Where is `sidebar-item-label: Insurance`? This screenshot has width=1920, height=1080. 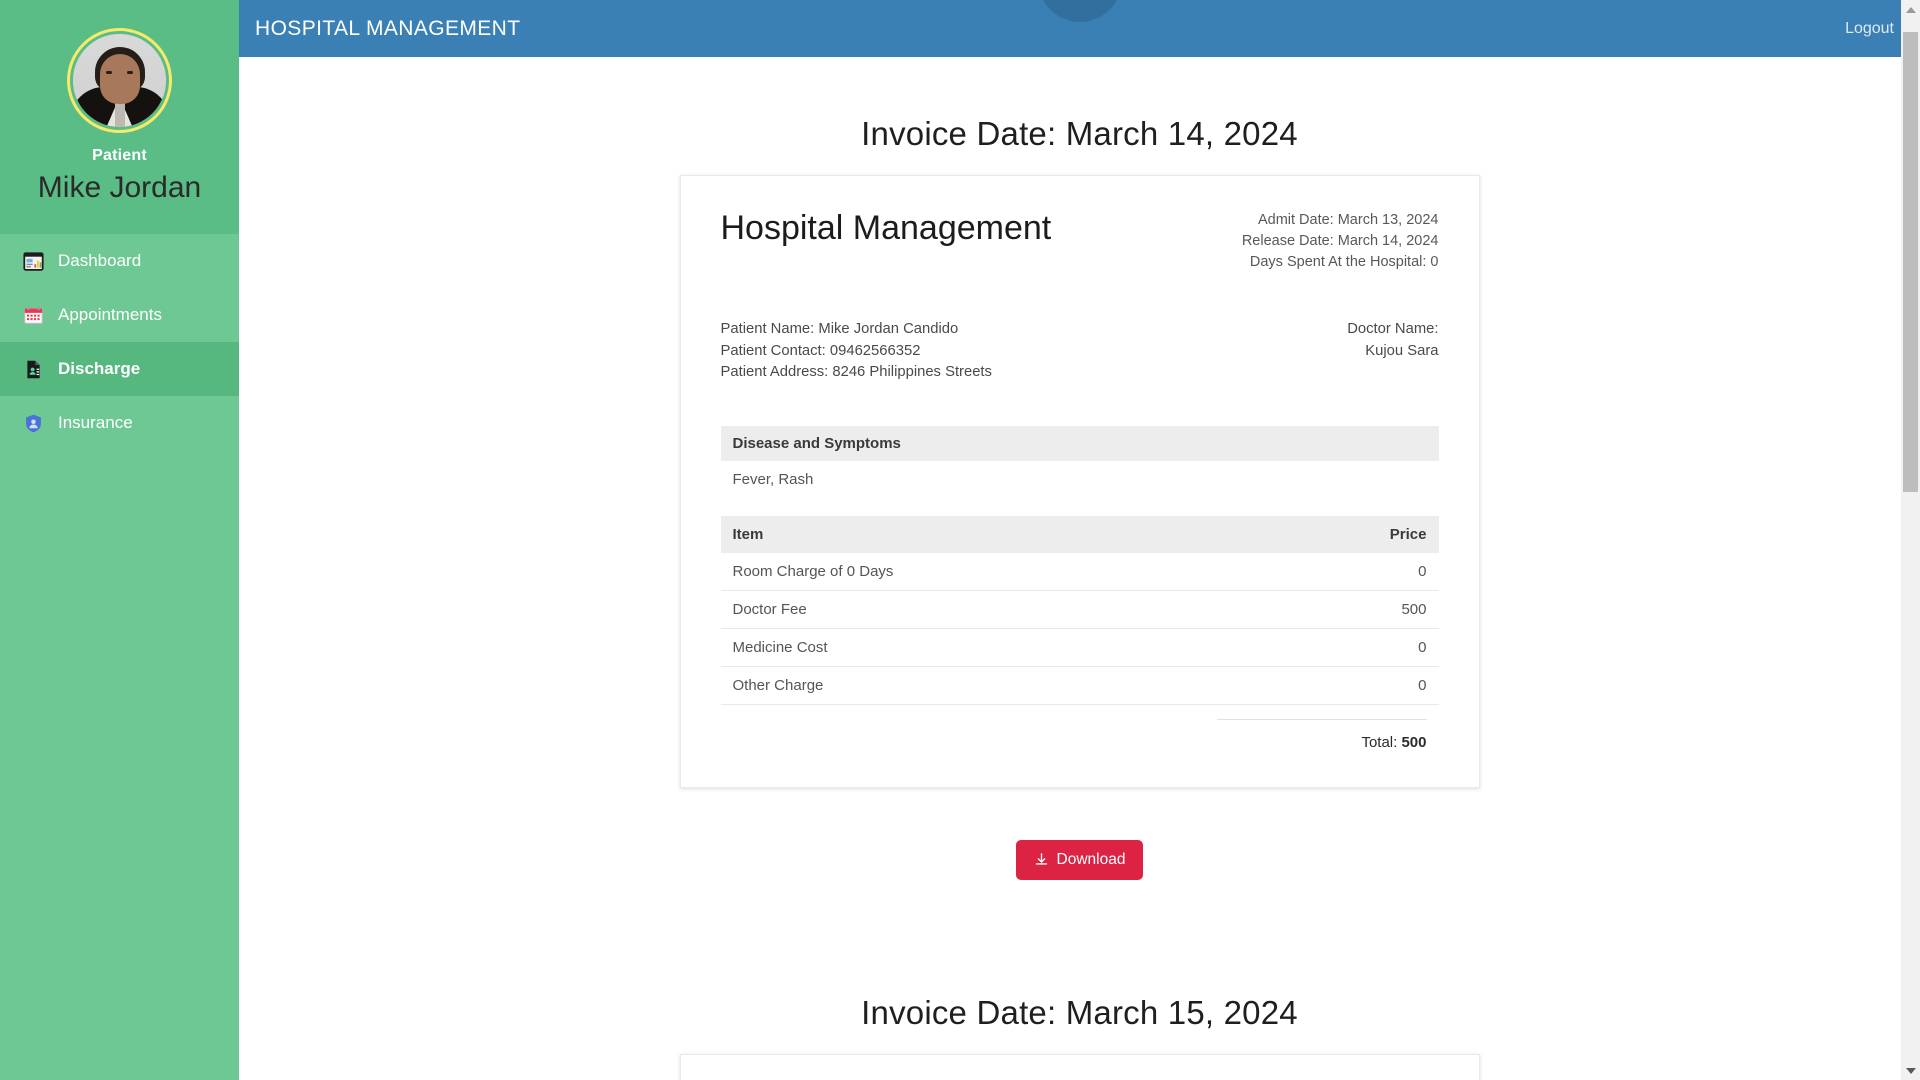
sidebar-item-label: Insurance is located at coordinates (95, 422).